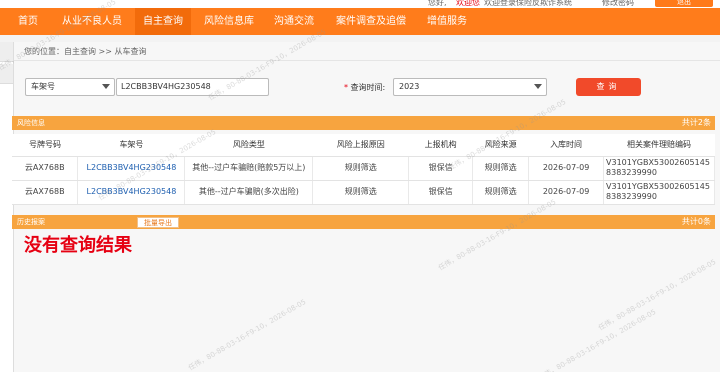 Image resolution: width=720 pixels, height=372 pixels. I want to click on history-panel-total: 共计0条, so click(696, 221).